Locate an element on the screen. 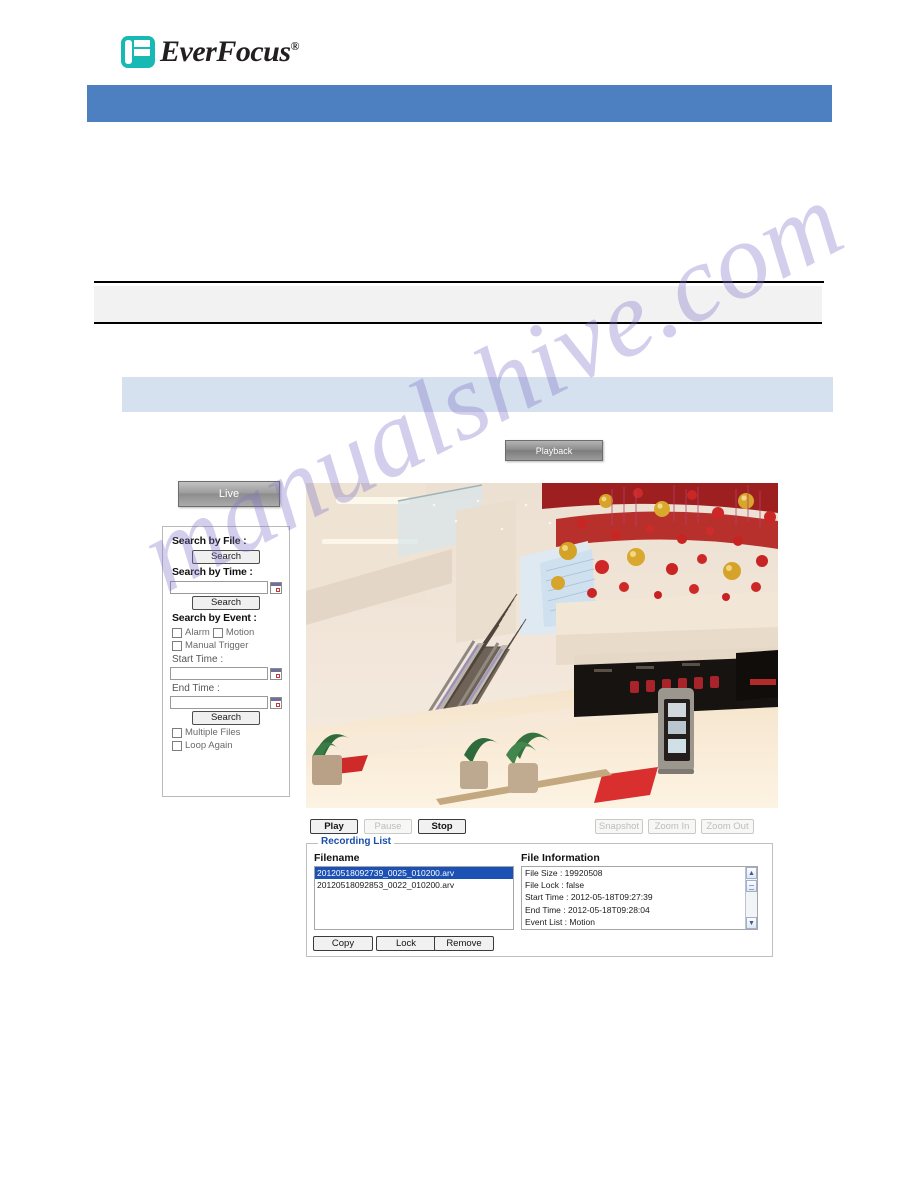 This screenshot has height=1188, width=918. registered-mark: ® is located at coordinates (295, 46).